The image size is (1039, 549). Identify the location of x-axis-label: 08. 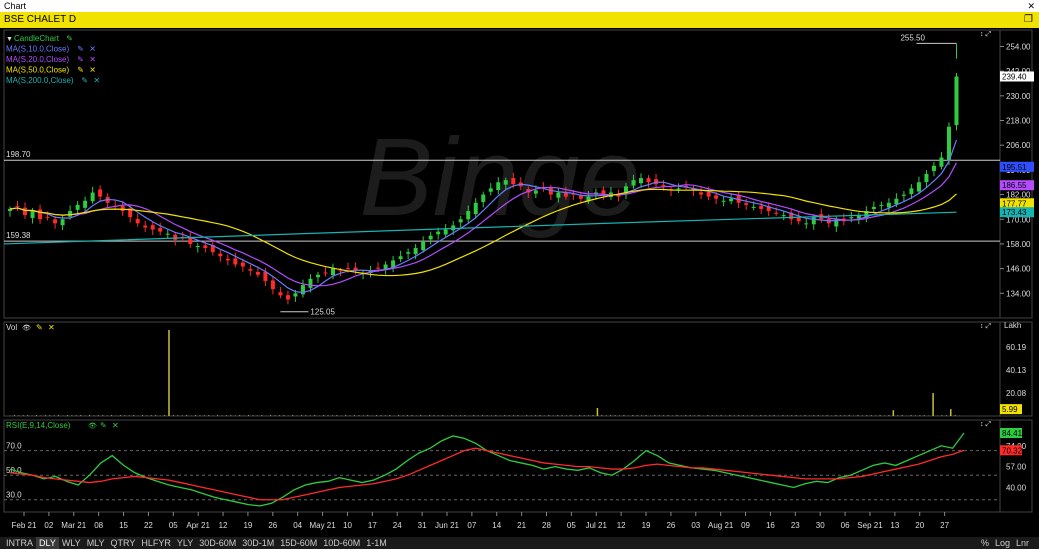
(98, 525).